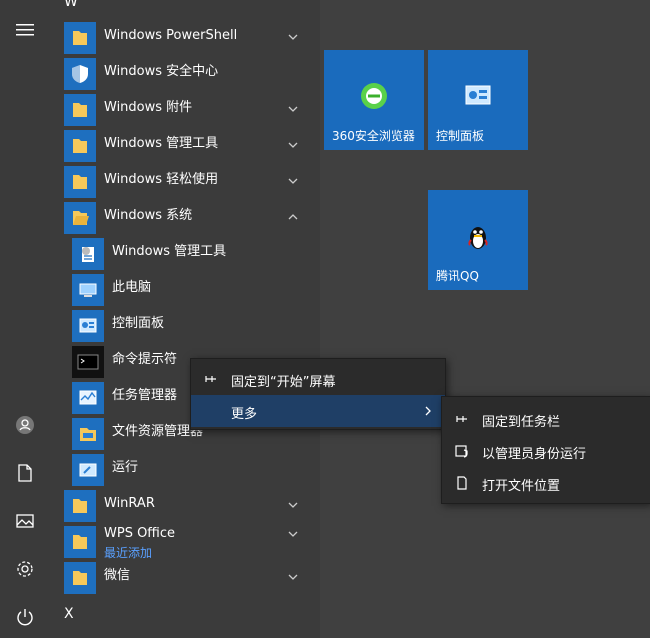 Image resolution: width=650 pixels, height=638 pixels. What do you see at coordinates (428, 411) in the screenshot?
I see `chevron-right-icon` at bounding box center [428, 411].